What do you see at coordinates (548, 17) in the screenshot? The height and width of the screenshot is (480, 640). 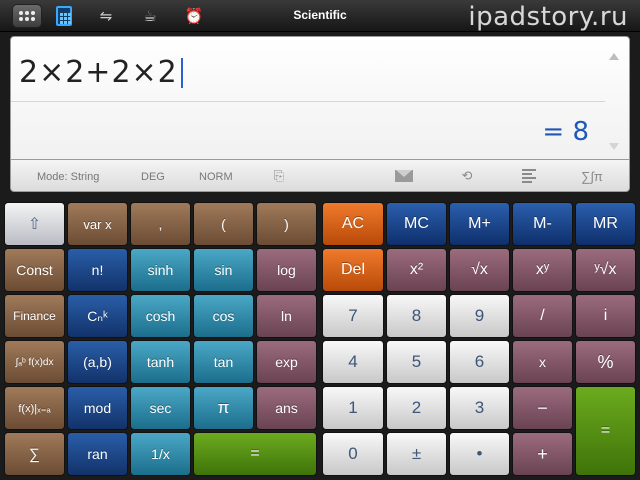 I see `watermark: ipadstory.ru` at bounding box center [548, 17].